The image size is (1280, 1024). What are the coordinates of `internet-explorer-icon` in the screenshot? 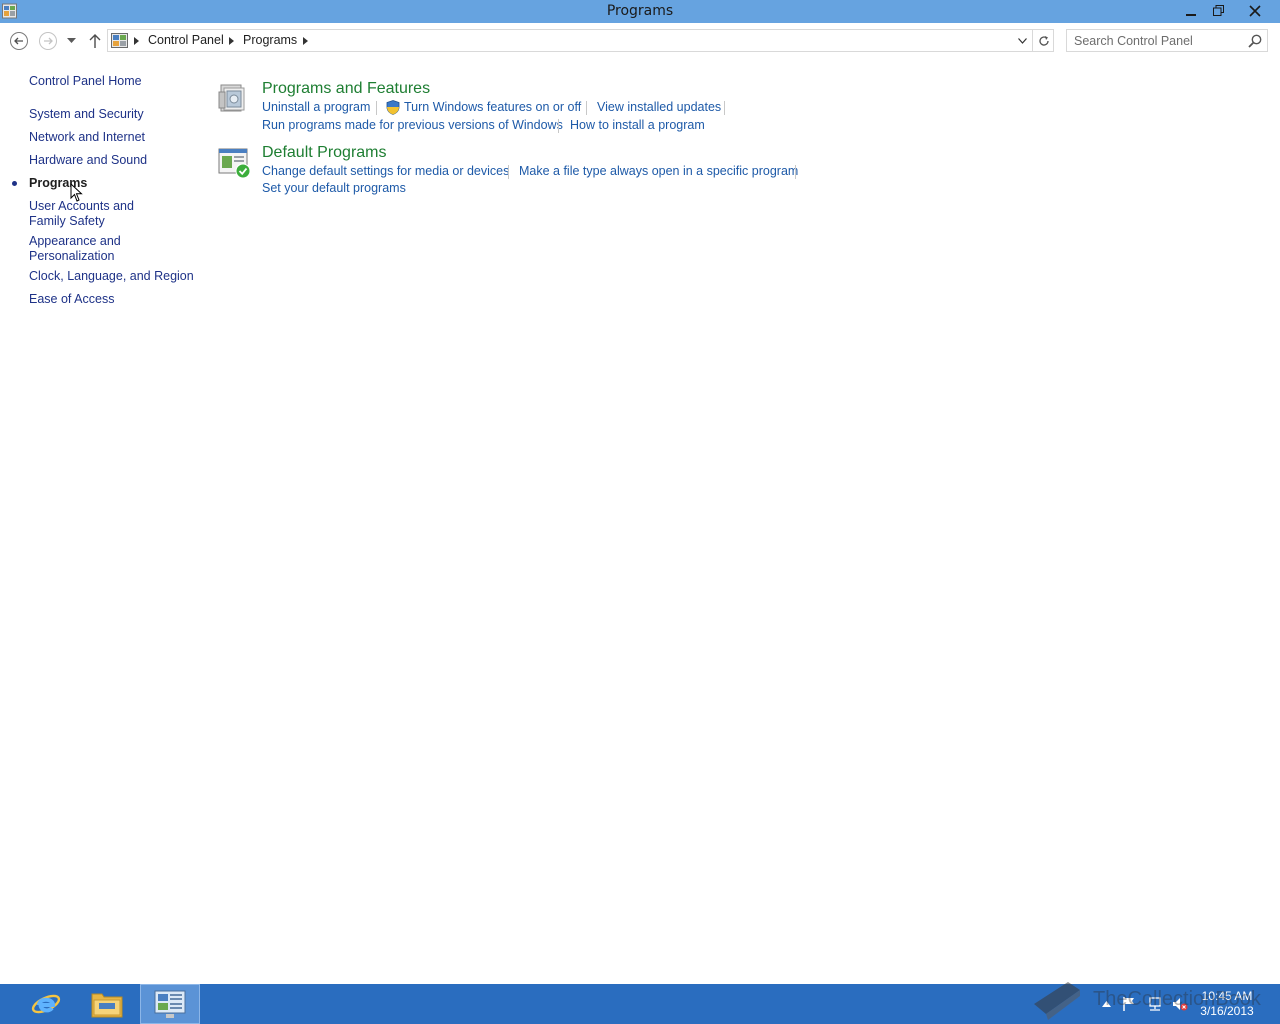 It's located at (46, 1004).